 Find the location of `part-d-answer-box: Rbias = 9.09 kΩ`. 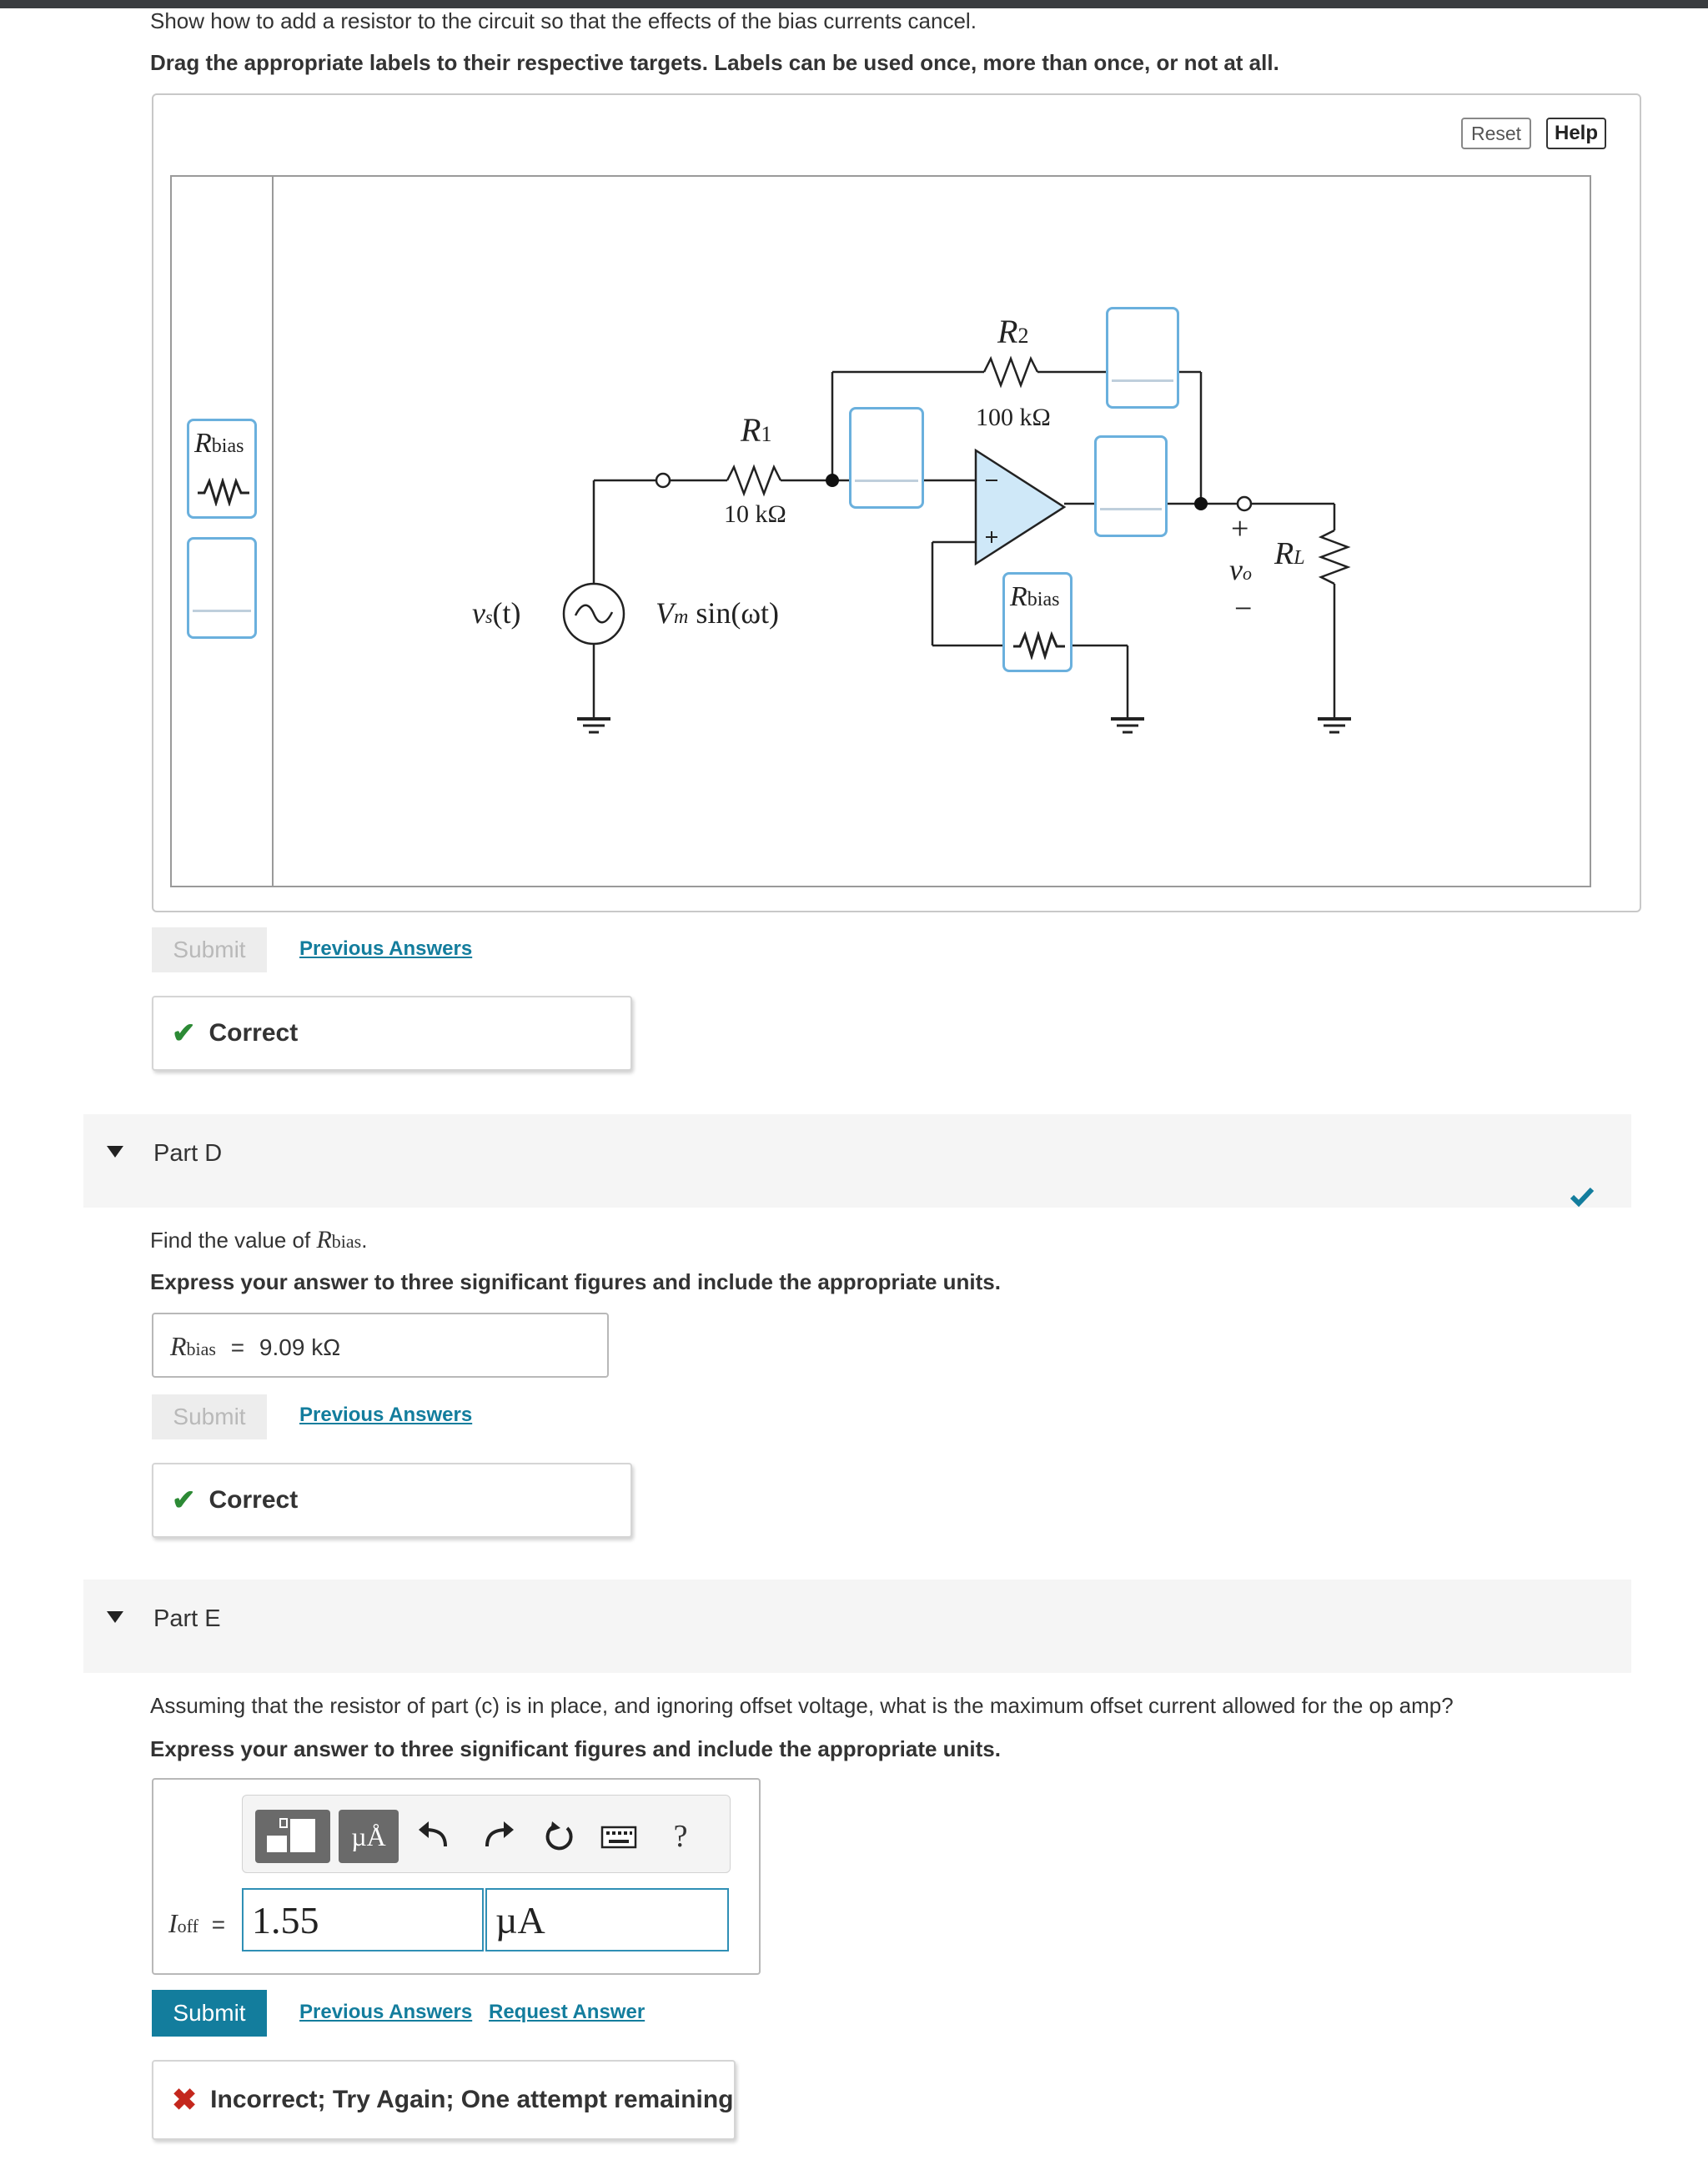

part-d-answer-box: Rbias = 9.09 kΩ is located at coordinates (380, 1345).